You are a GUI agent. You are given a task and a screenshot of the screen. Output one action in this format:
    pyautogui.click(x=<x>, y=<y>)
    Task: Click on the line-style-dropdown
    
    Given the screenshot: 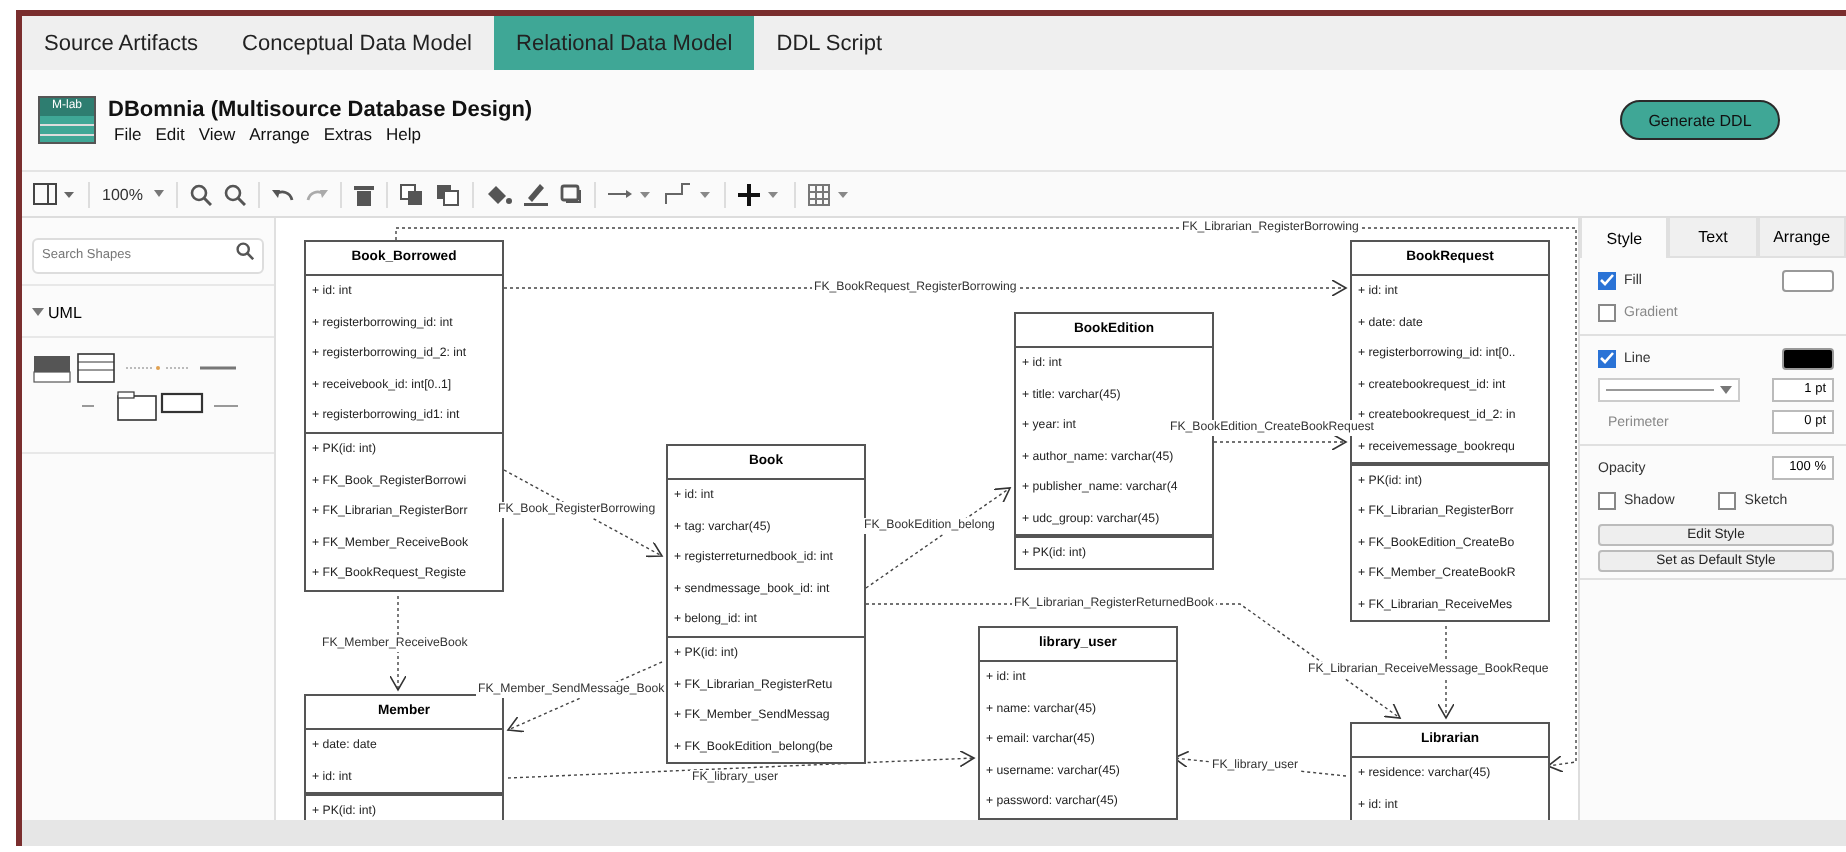 What is the action you would take?
    pyautogui.click(x=1669, y=390)
    